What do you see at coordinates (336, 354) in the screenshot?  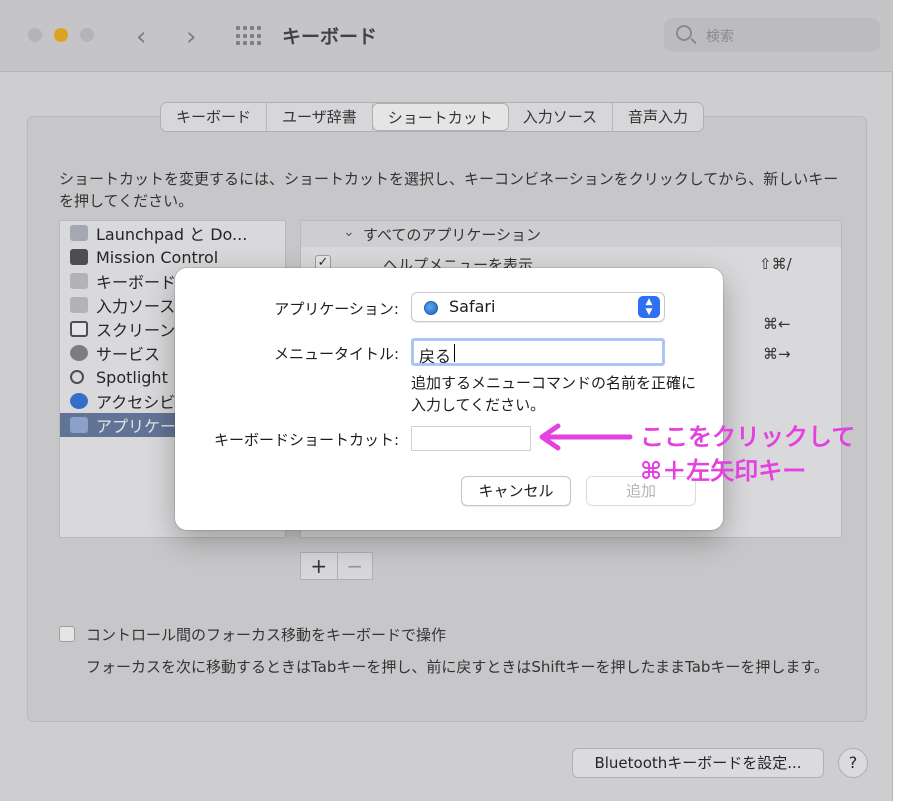 I see `menu-title-label: メニュータイトル:` at bounding box center [336, 354].